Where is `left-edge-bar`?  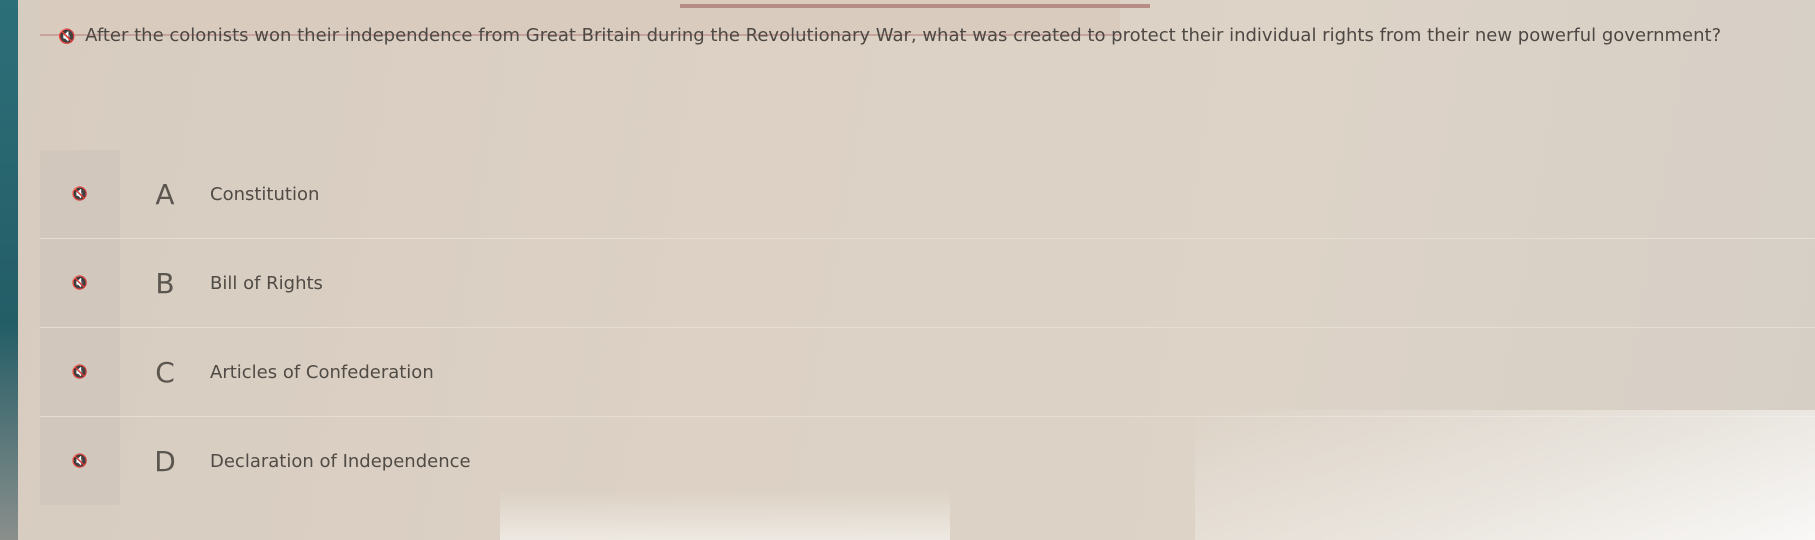 left-edge-bar is located at coordinates (9, 270).